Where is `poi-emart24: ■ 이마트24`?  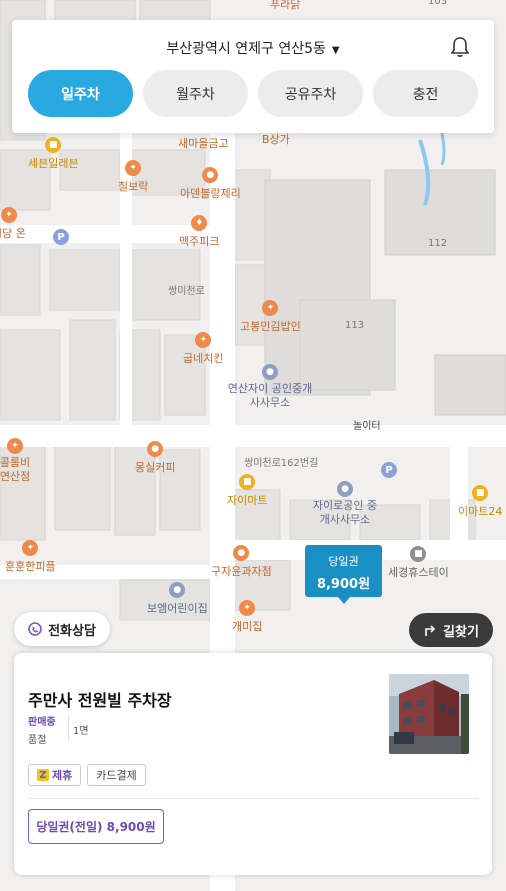 poi-emart24: ■ 이마트24 is located at coordinates (480, 502).